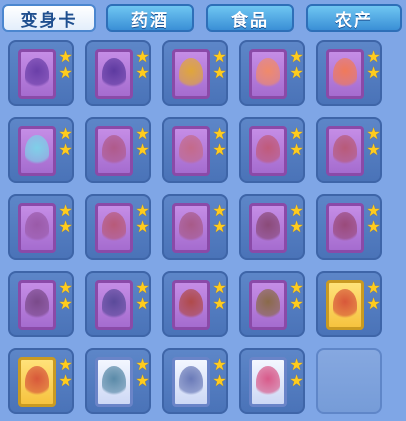 The image size is (406, 421). I want to click on tab-medicinal-wine: 药酒, so click(150, 18).